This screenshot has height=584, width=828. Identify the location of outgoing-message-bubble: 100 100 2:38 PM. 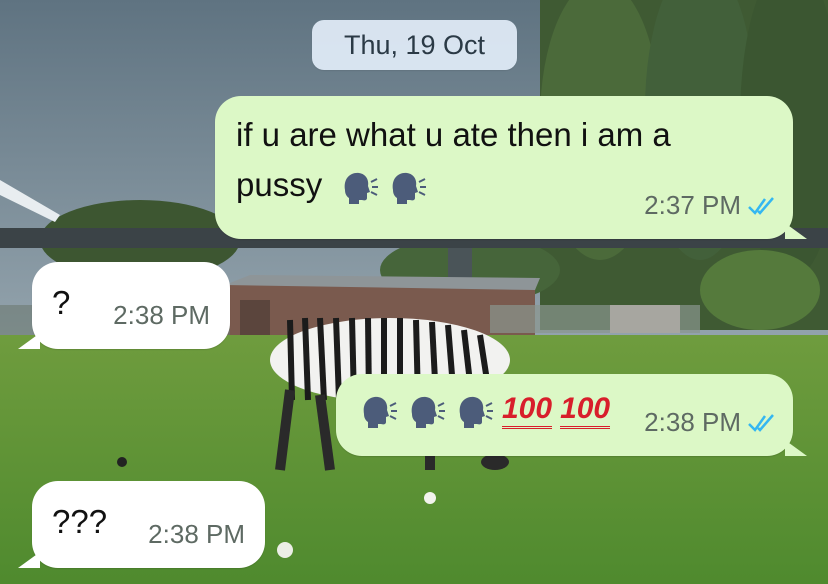
(571, 415).